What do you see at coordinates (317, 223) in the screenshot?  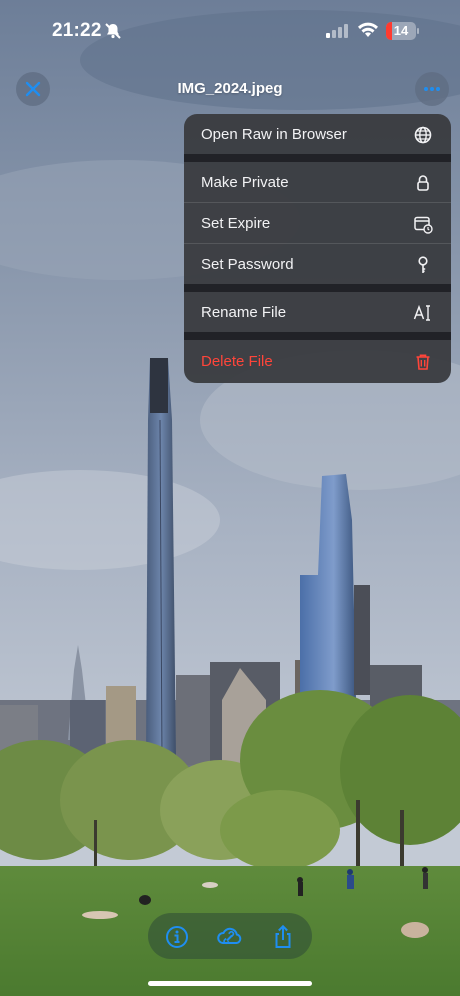 I see `menu-item-set-expire: Set Expire` at bounding box center [317, 223].